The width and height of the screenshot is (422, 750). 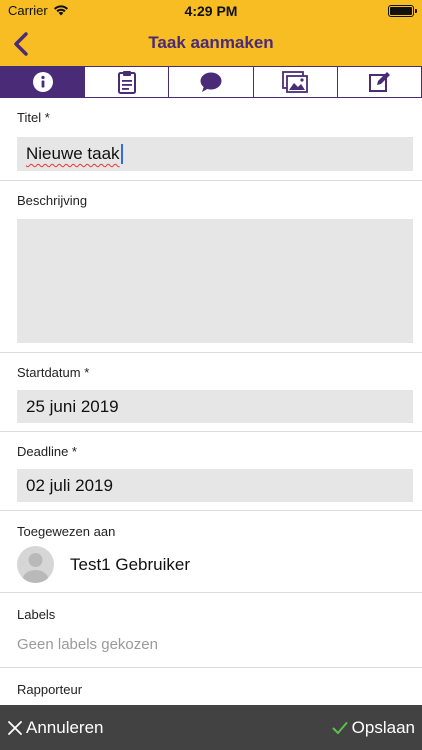 I want to click on start-date-section: Startdatum * 25 juni 2019, so click(x=211, y=392).